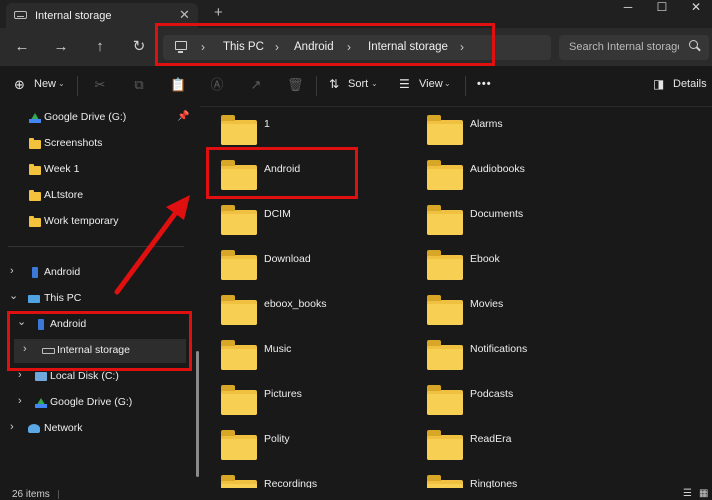 The image size is (712, 500). What do you see at coordinates (148, 249) in the screenshot?
I see `arrow-line` at bounding box center [148, 249].